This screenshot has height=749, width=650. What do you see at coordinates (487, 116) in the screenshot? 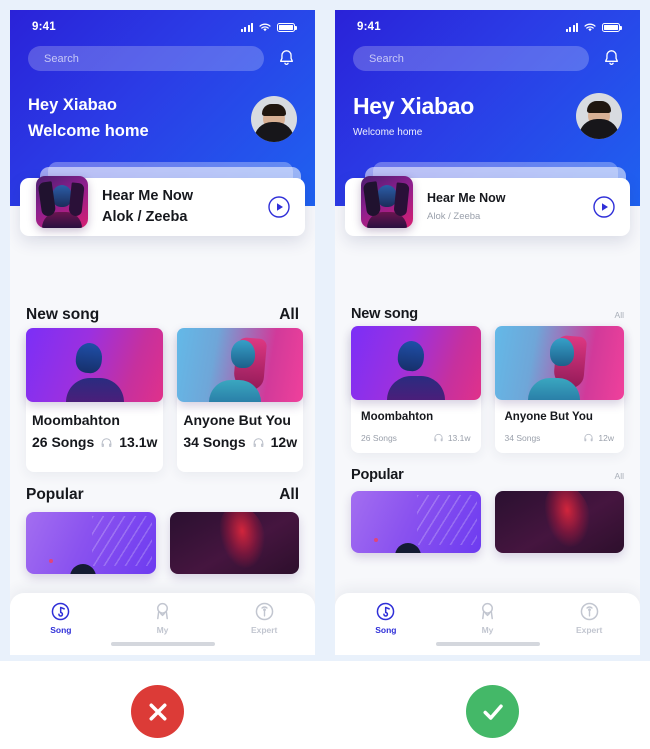
I see `greeting-block: Hey Xiabao Welcome home` at bounding box center [487, 116].